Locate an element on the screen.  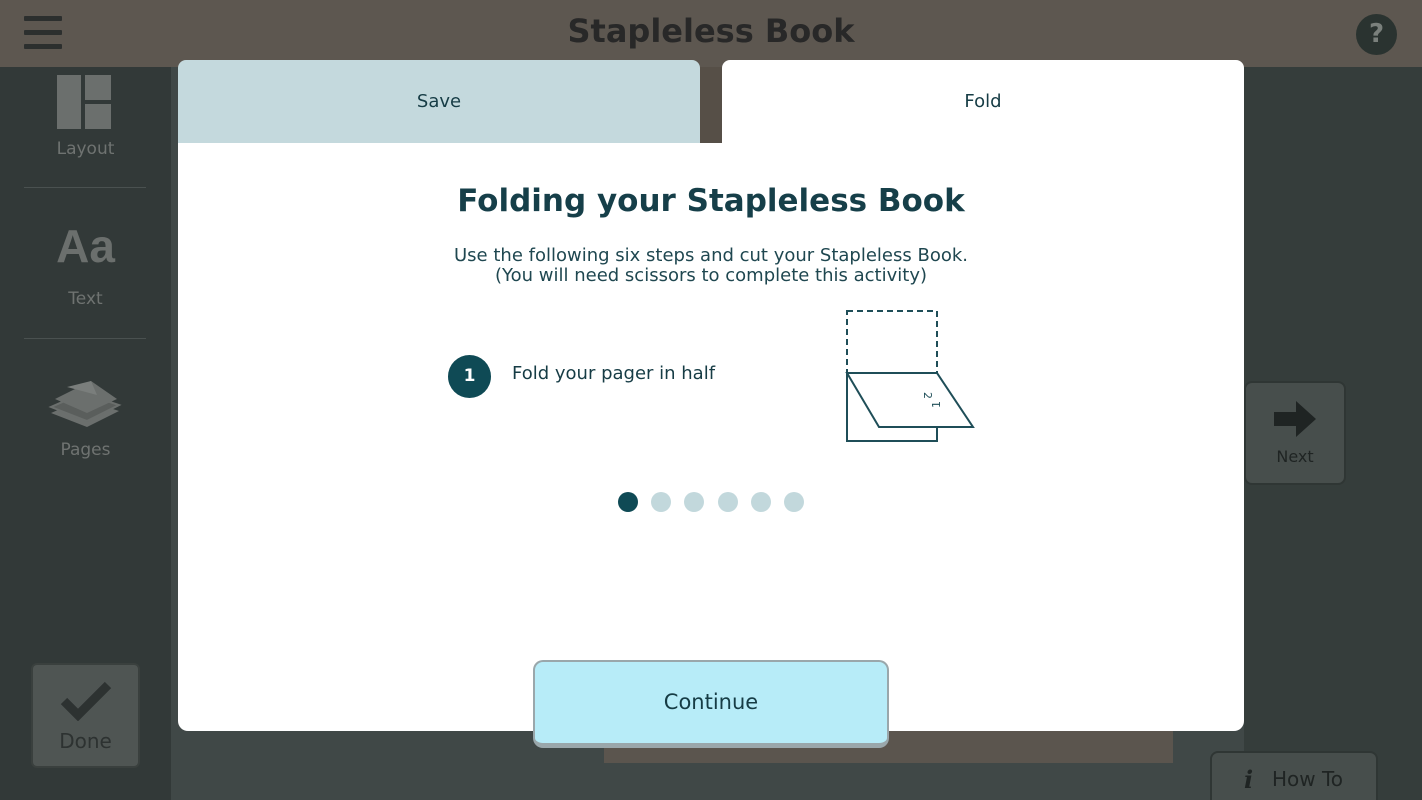
info-icon: i is located at coordinates (1249, 779).